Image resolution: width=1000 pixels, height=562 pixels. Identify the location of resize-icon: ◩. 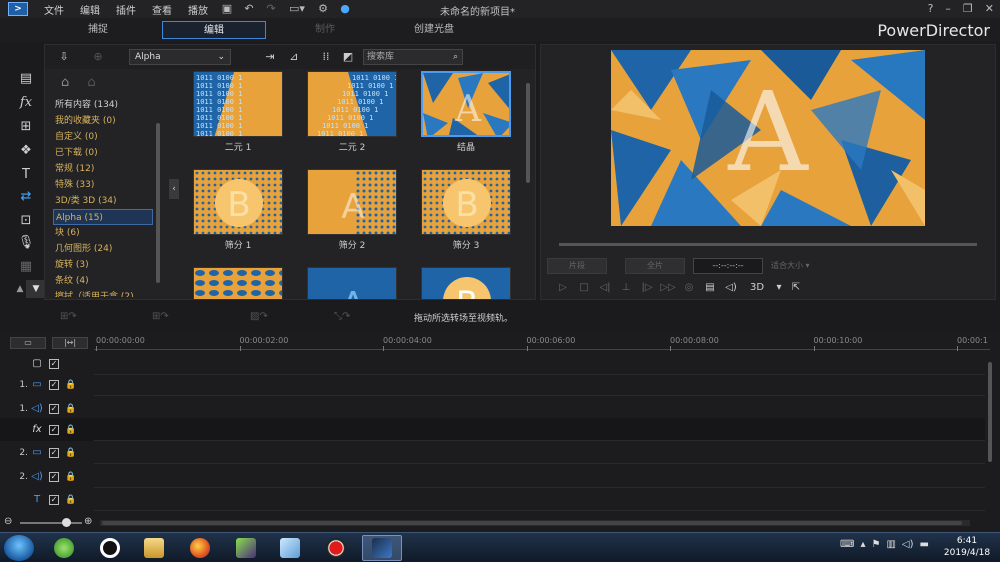
(348, 57).